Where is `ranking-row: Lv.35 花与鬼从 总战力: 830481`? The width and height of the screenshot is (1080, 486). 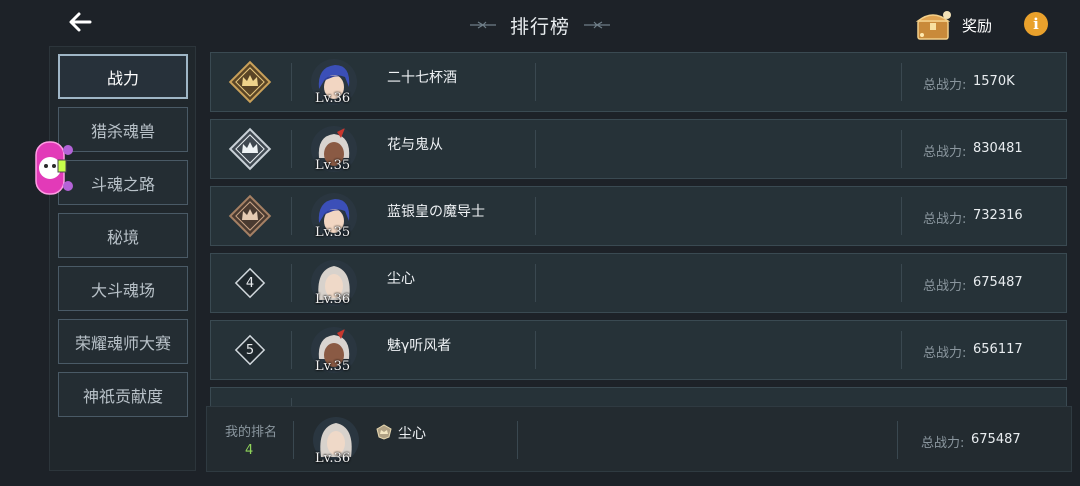
ranking-row: Lv.35 花与鬼从 总战力: 830481 is located at coordinates (638, 149).